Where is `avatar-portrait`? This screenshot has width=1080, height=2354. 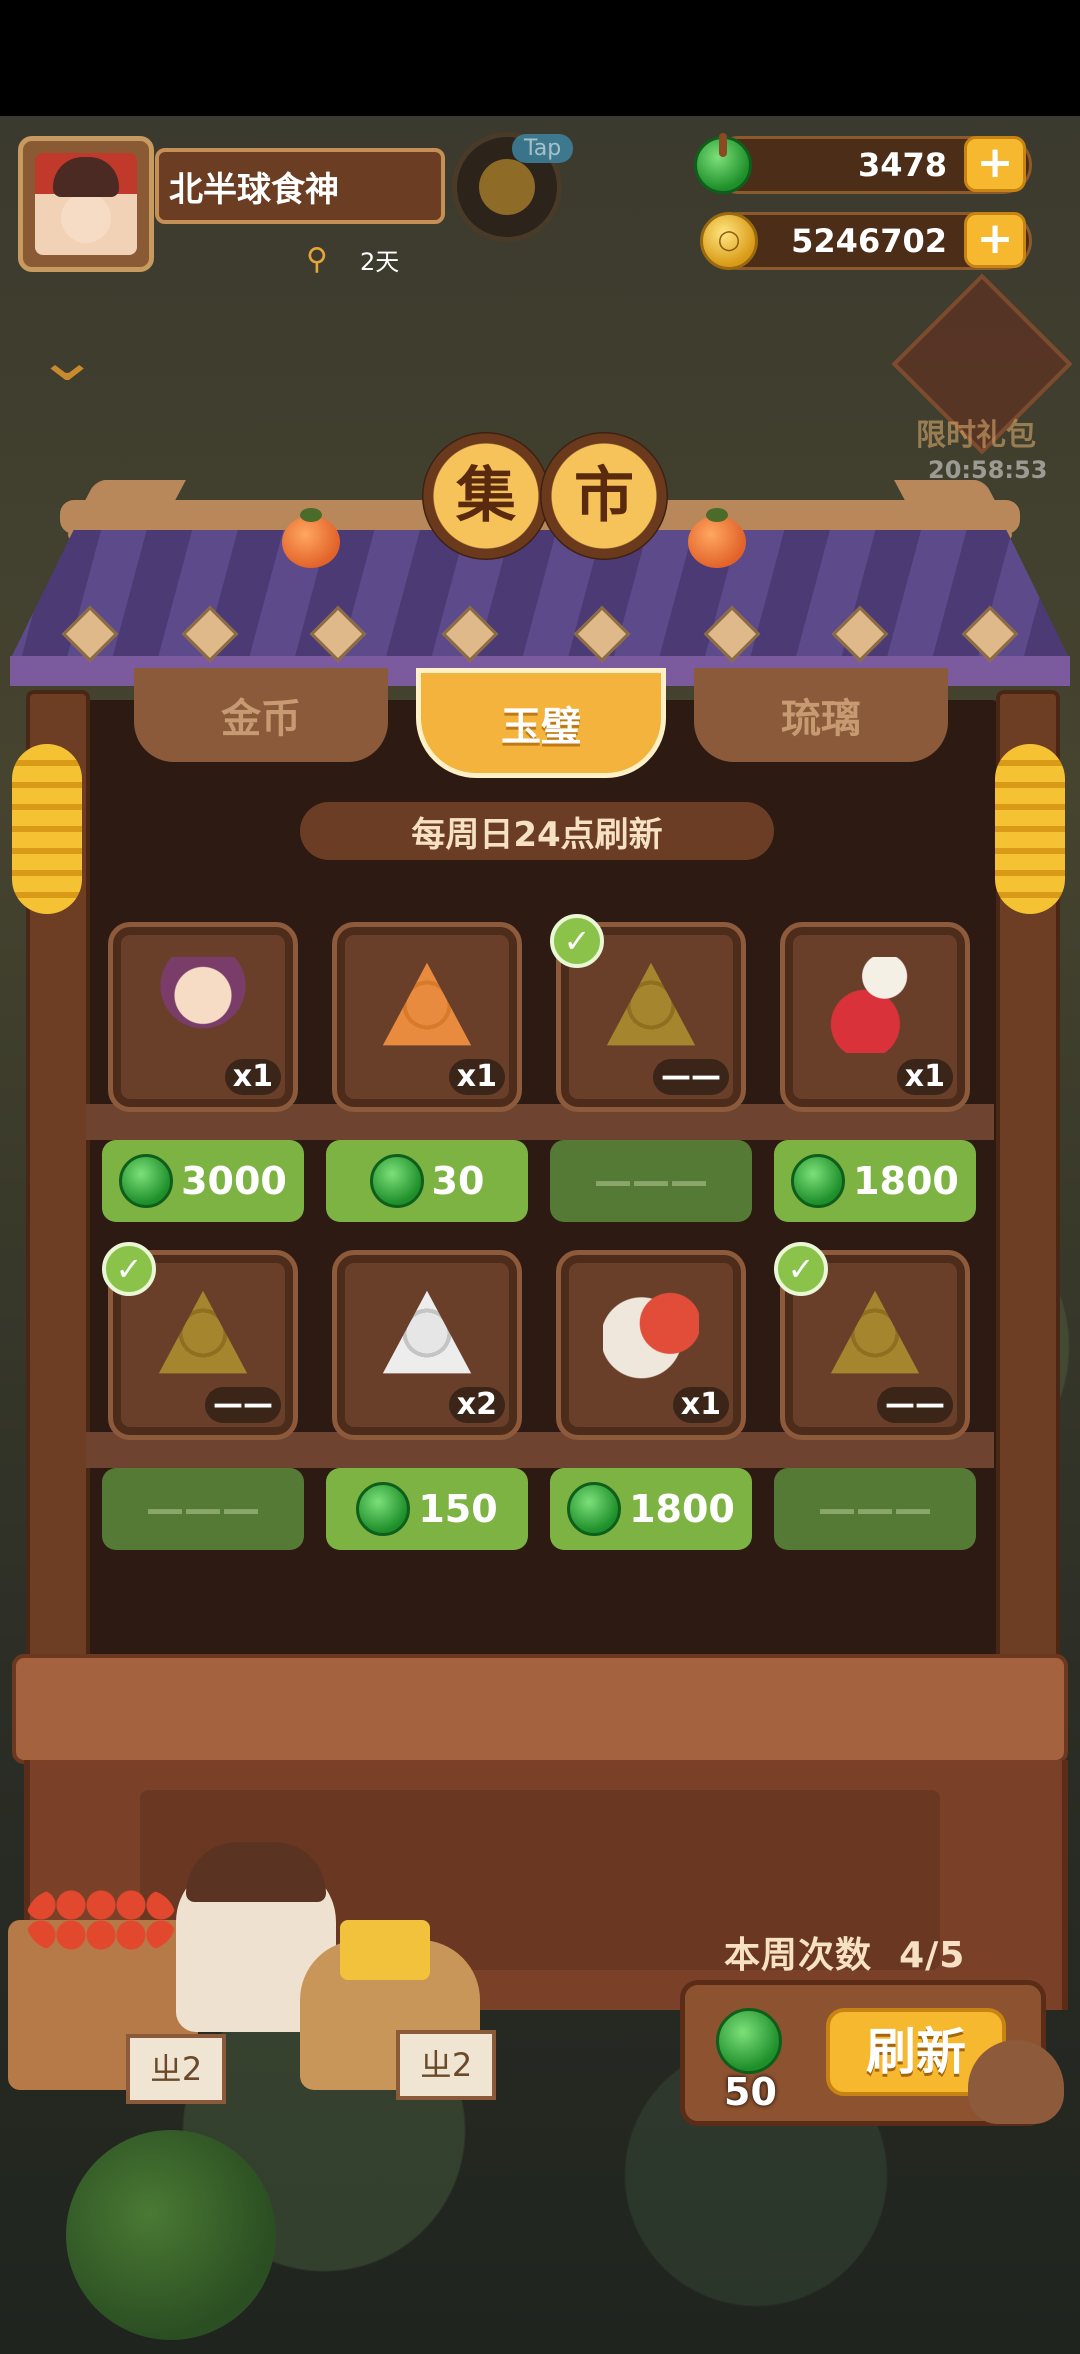 avatar-portrait is located at coordinates (86, 204).